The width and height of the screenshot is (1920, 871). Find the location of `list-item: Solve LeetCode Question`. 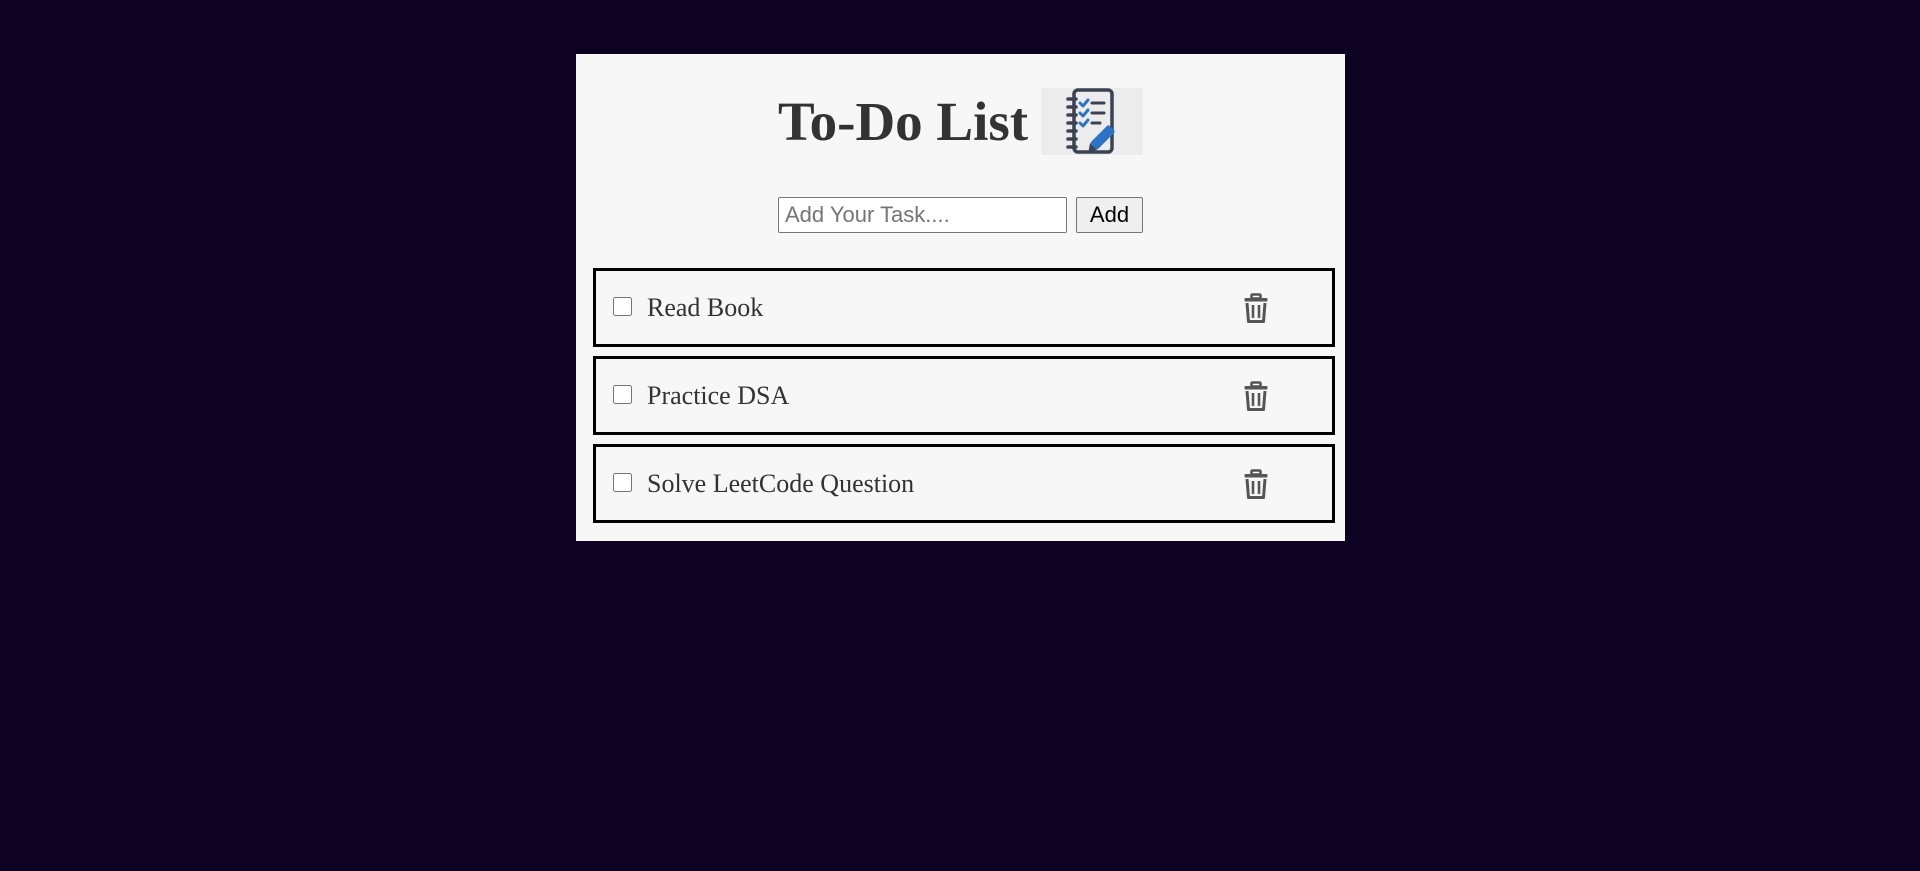

list-item: Solve LeetCode Question is located at coordinates (964, 483).